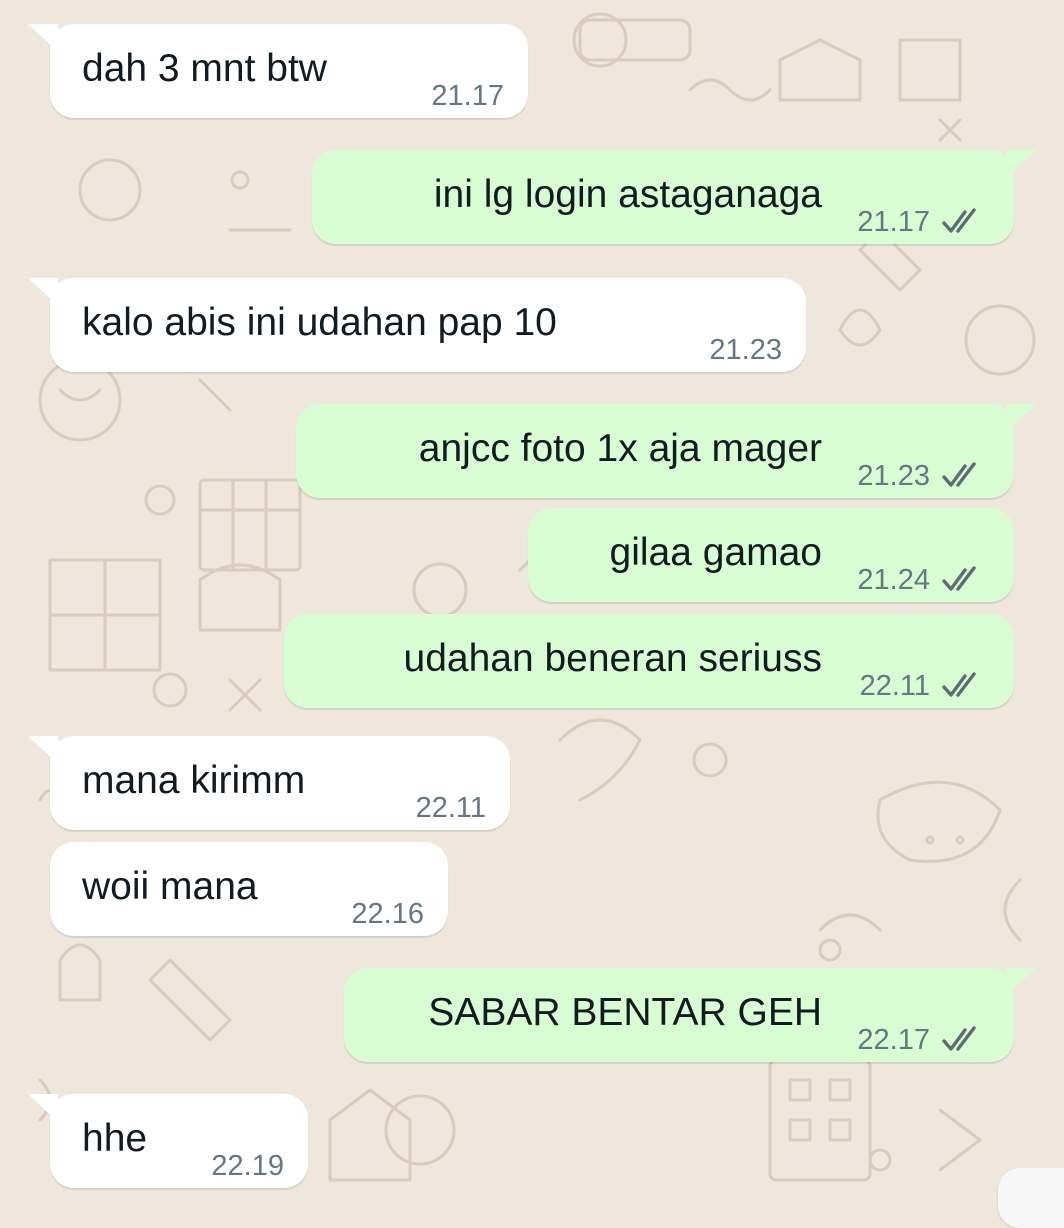 The height and width of the screenshot is (1228, 1064). I want to click on message-bubble-incoming: dah 3 mnt btw 21.17, so click(278, 71).